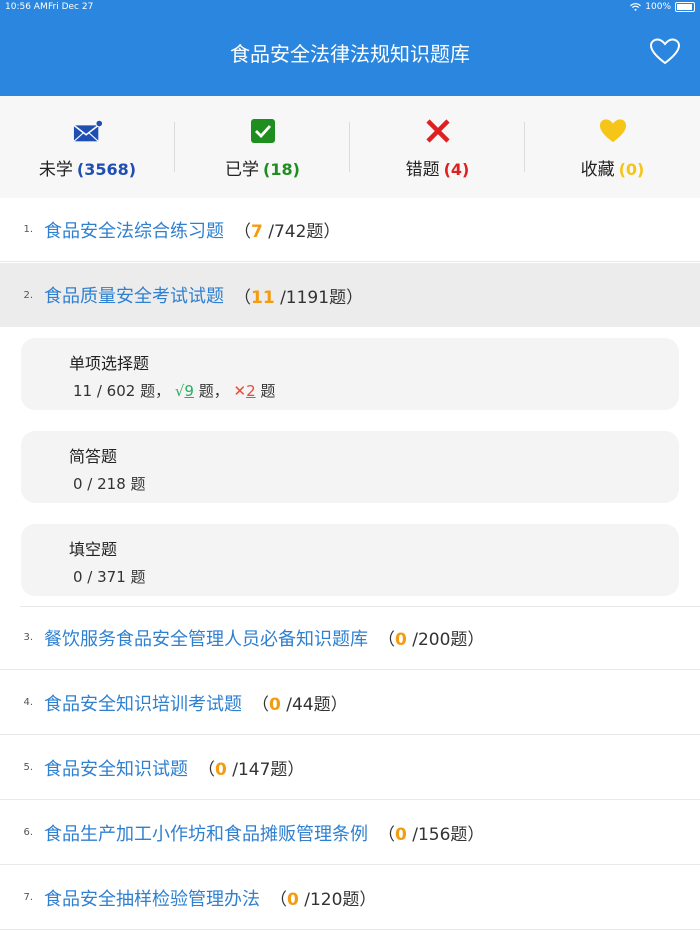 This screenshot has height=934, width=700. Describe the element at coordinates (350, 703) in the screenshot. I see `exam-row-4: 4. 食品安全知识培训考试题 （0 /44题）` at that location.